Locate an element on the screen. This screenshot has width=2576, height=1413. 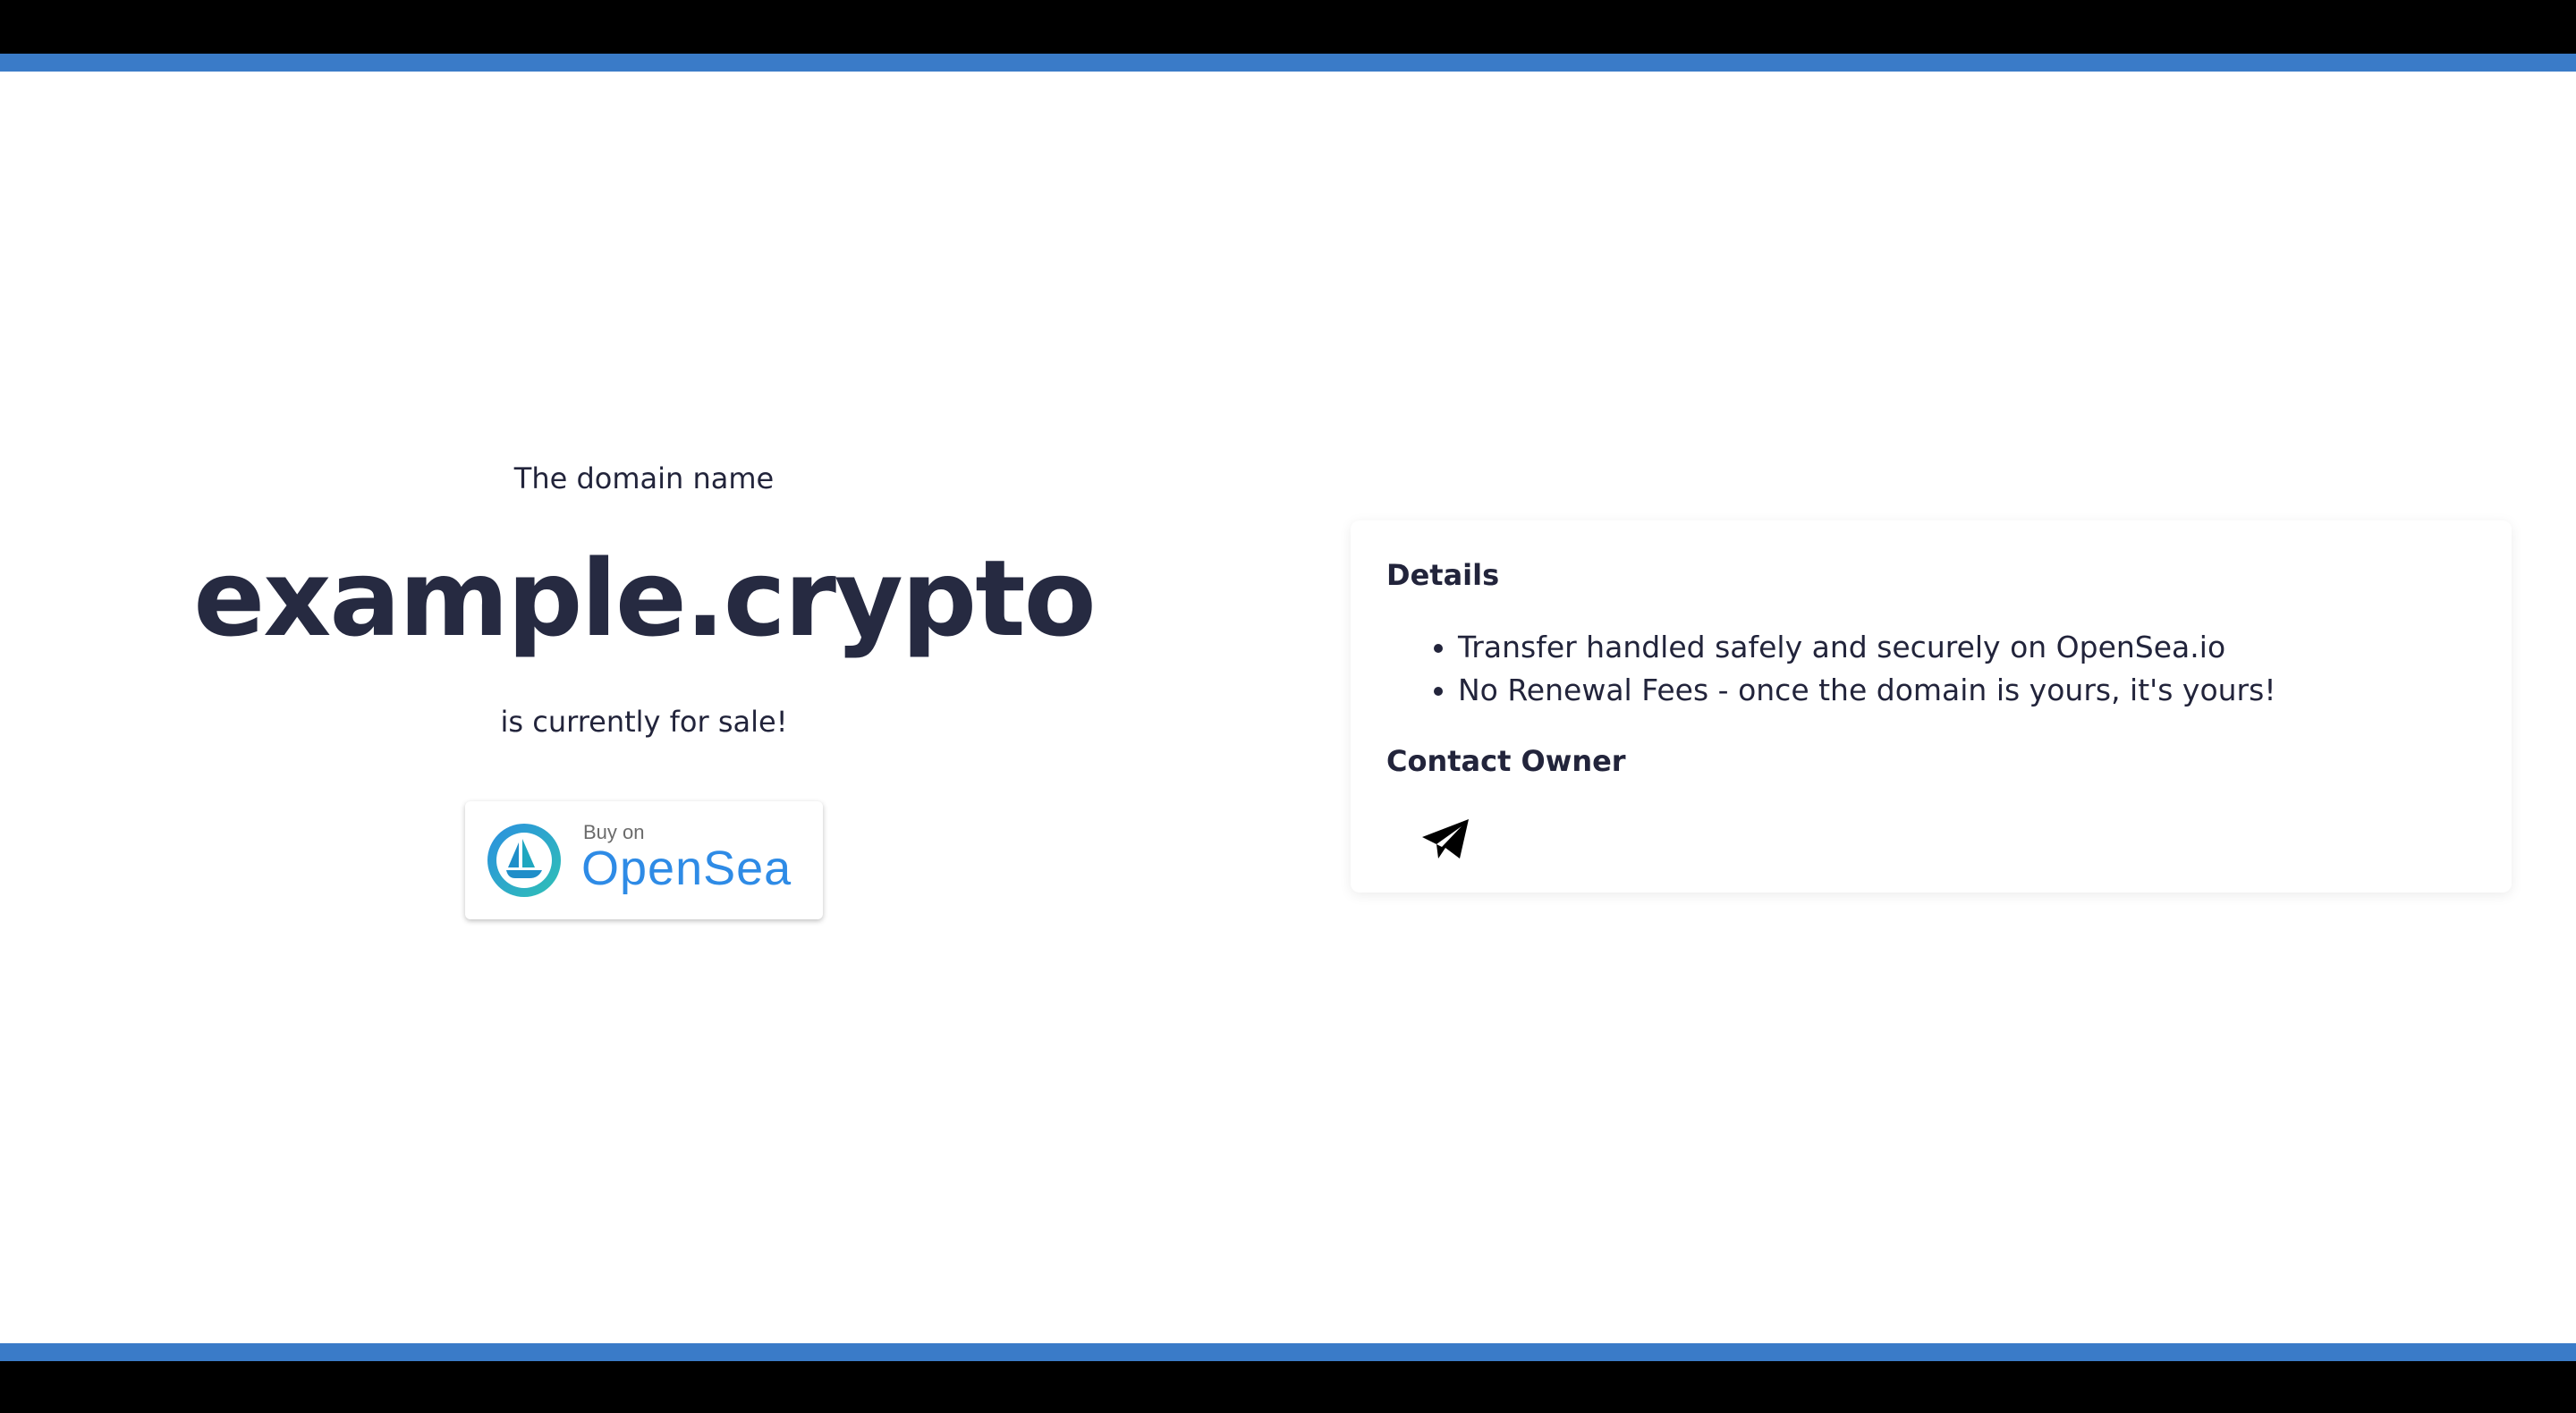
top-frame-bar is located at coordinates (1288, 27).